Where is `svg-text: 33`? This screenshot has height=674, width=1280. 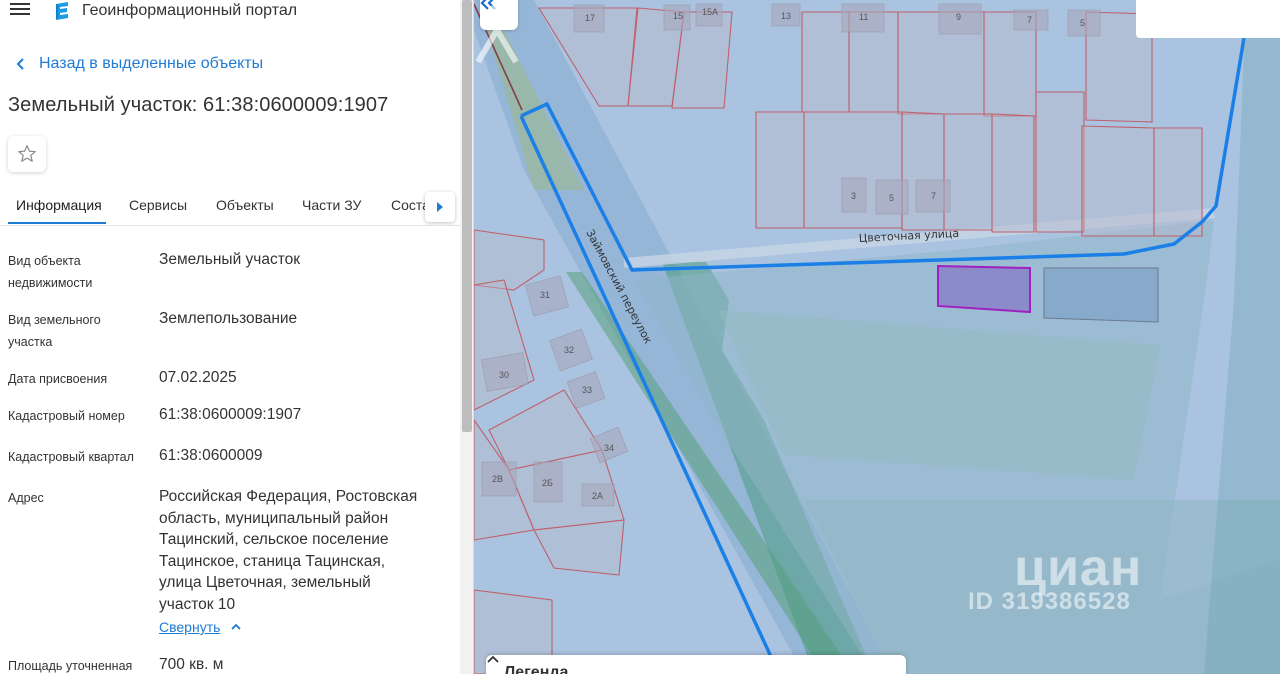
svg-text: 33 is located at coordinates (587, 390).